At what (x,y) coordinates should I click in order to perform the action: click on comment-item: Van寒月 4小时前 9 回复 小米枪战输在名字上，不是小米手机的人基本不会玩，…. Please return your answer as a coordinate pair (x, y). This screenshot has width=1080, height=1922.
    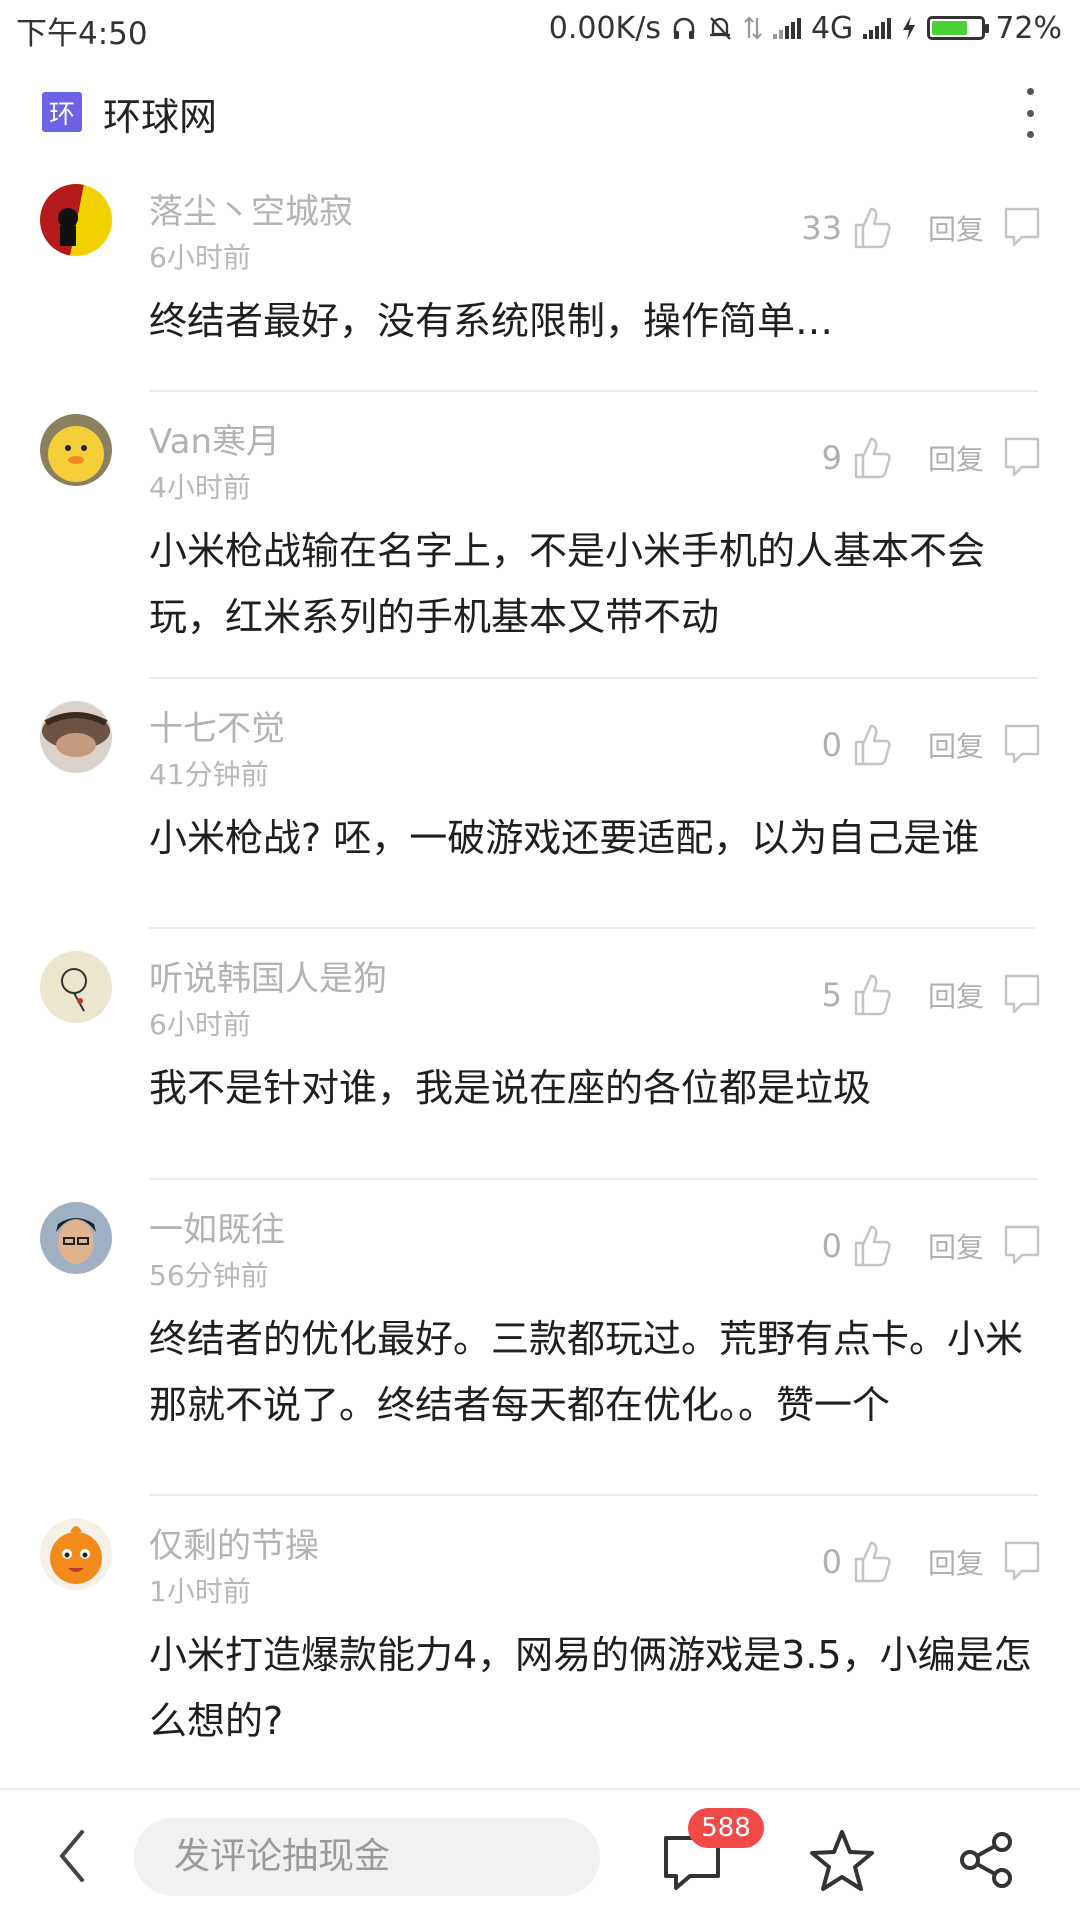
    Looking at the image, I should click on (540, 535).